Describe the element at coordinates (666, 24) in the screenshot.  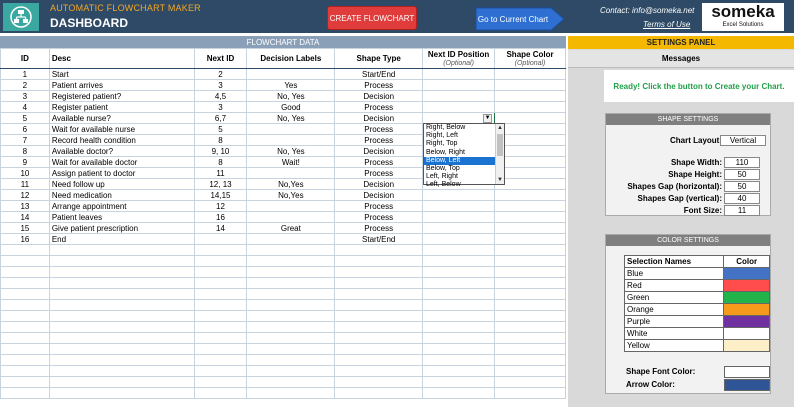
I see `terms-of-use-link: Terms of Use` at that location.